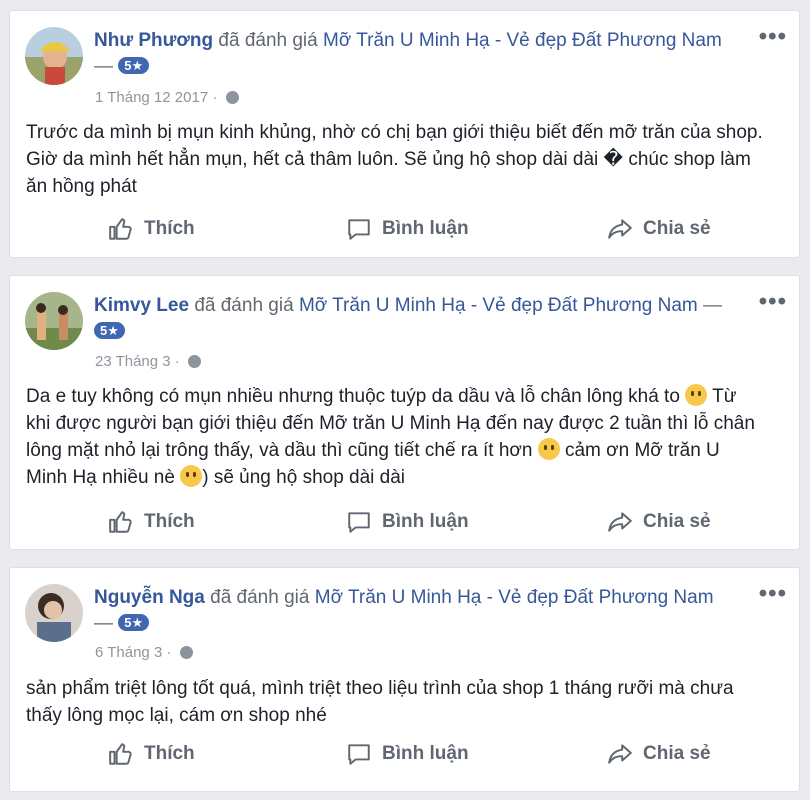  I want to click on review-text-part: ) sẽ ủng hộ shop dài dài, so click(304, 477).